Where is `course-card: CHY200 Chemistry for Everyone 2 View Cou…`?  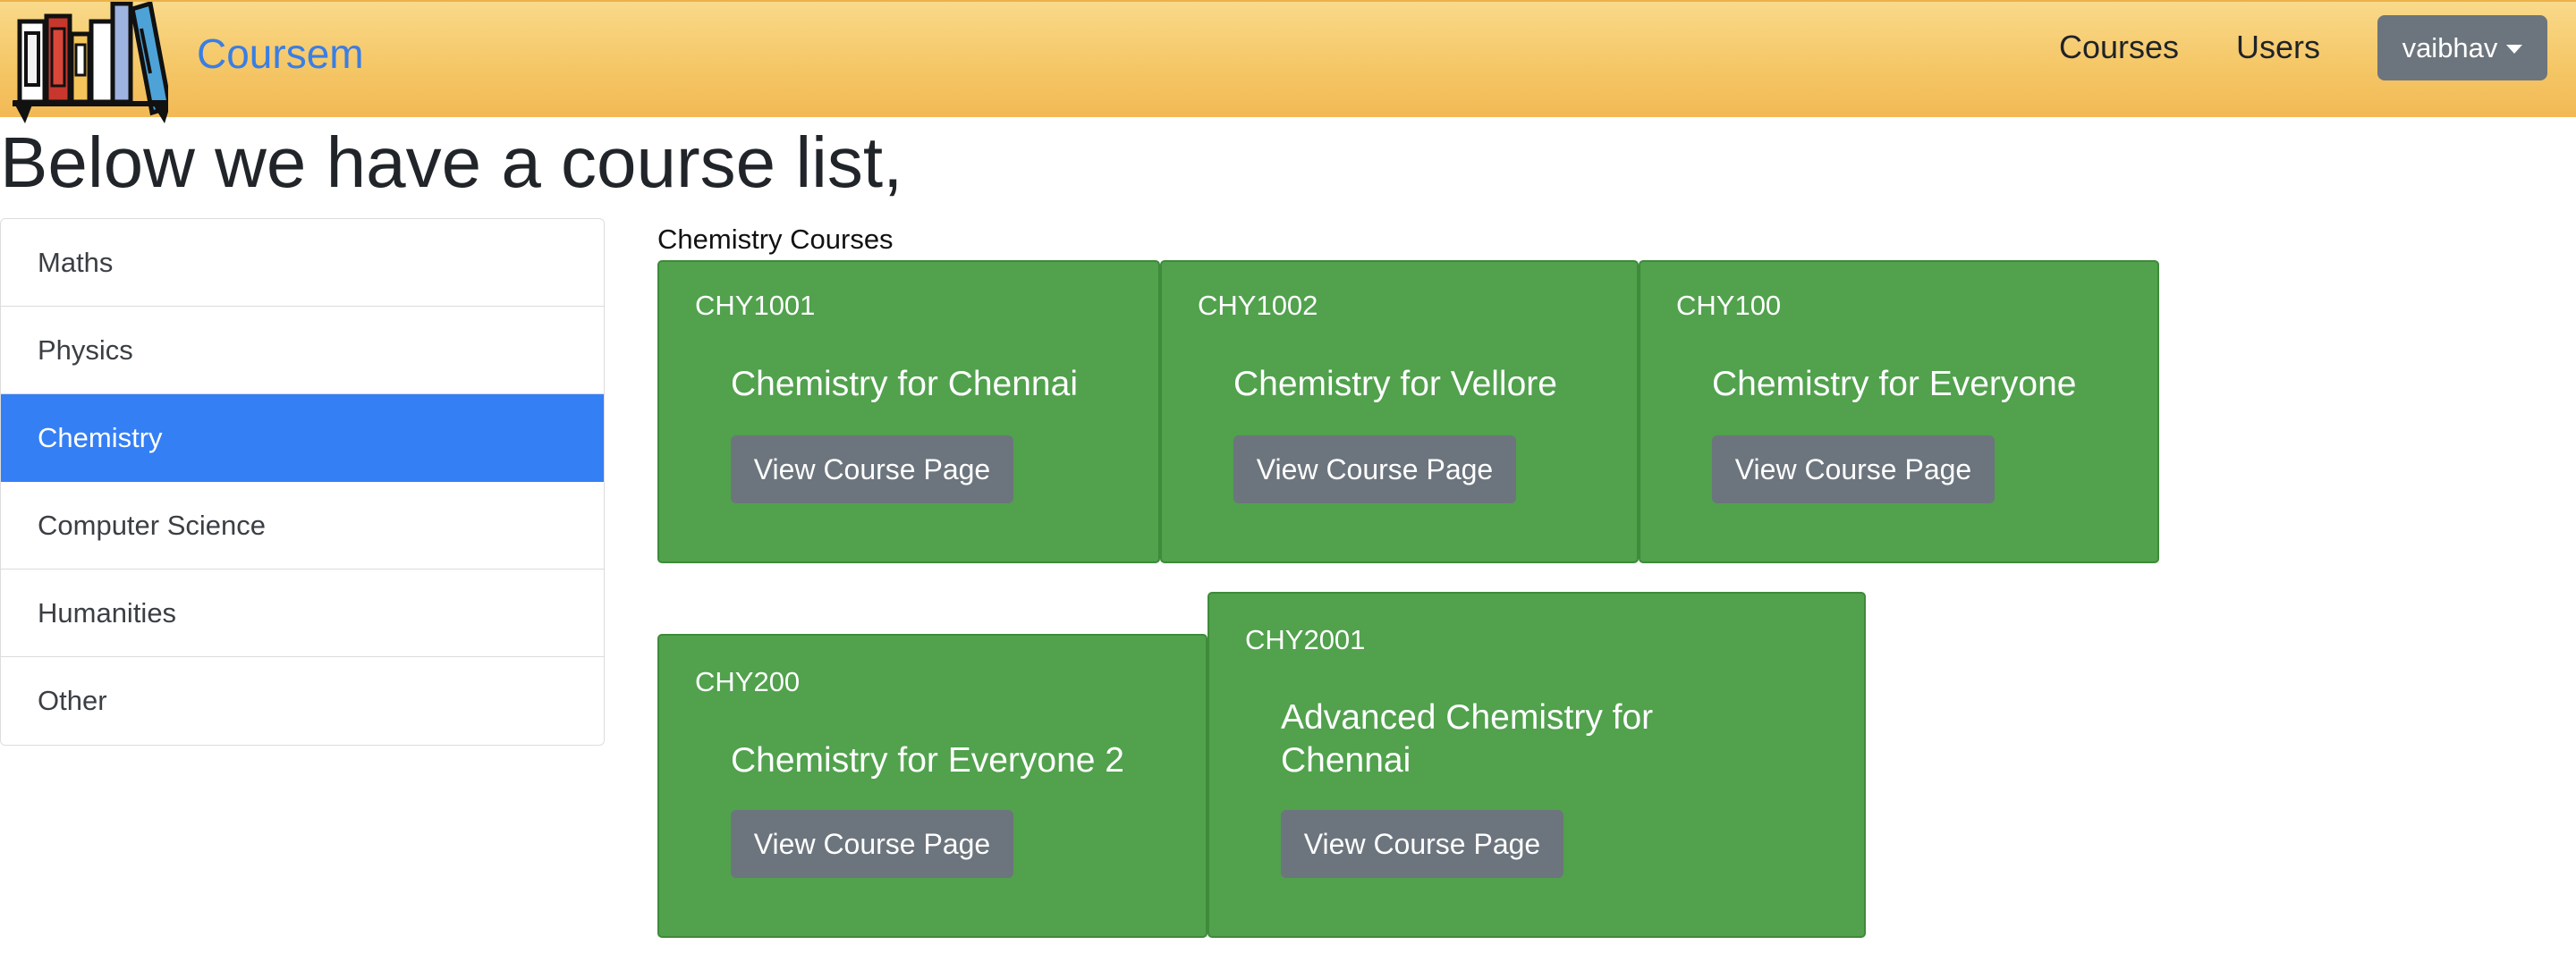 course-card: CHY200 Chemistry for Everyone 2 View Cou… is located at coordinates (932, 786).